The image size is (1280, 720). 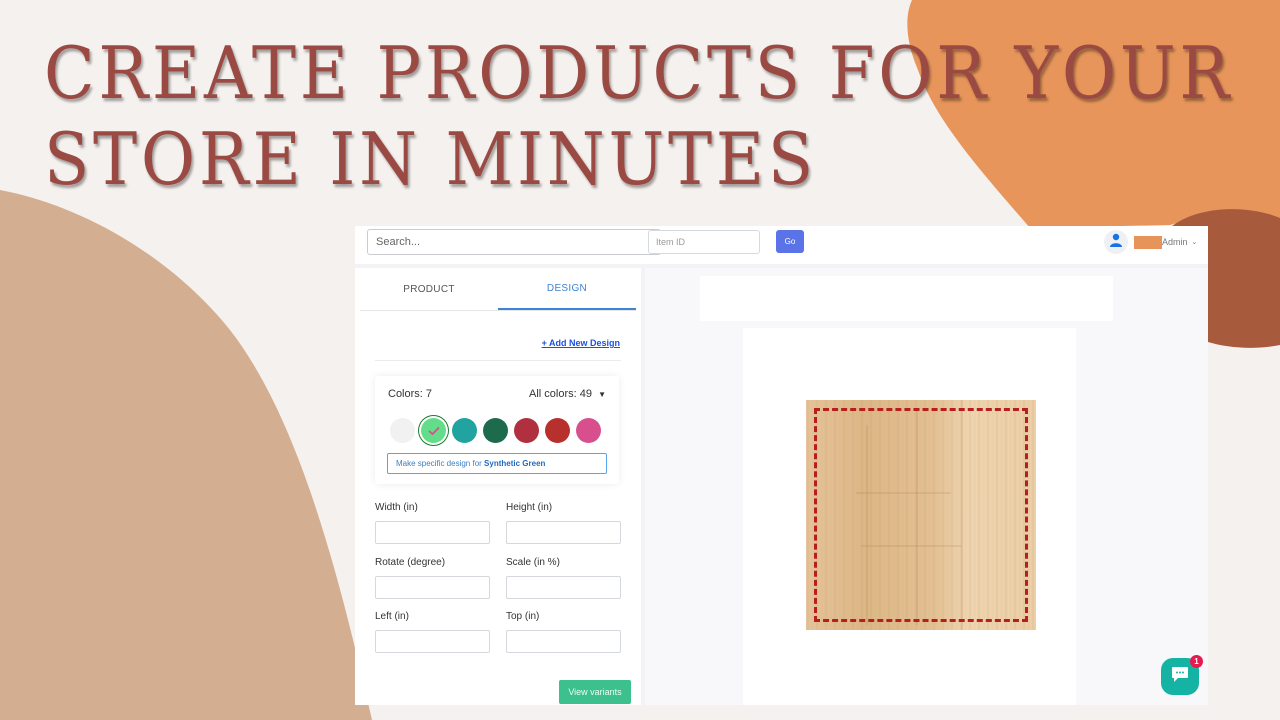 What do you see at coordinates (790, 241) in the screenshot?
I see `go-button: Go` at bounding box center [790, 241].